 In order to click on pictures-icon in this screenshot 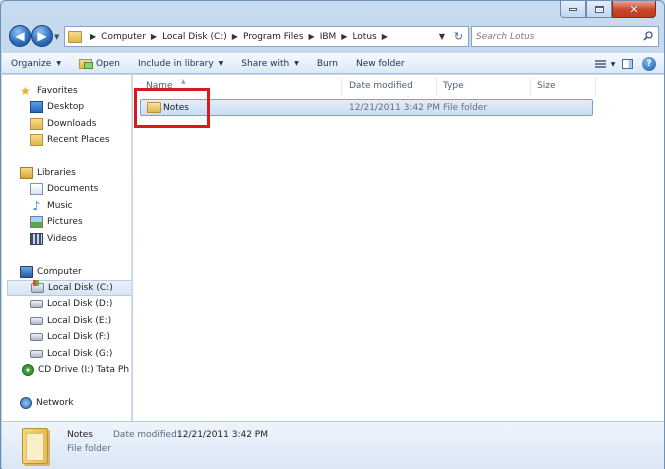, I will do `click(36, 222)`.